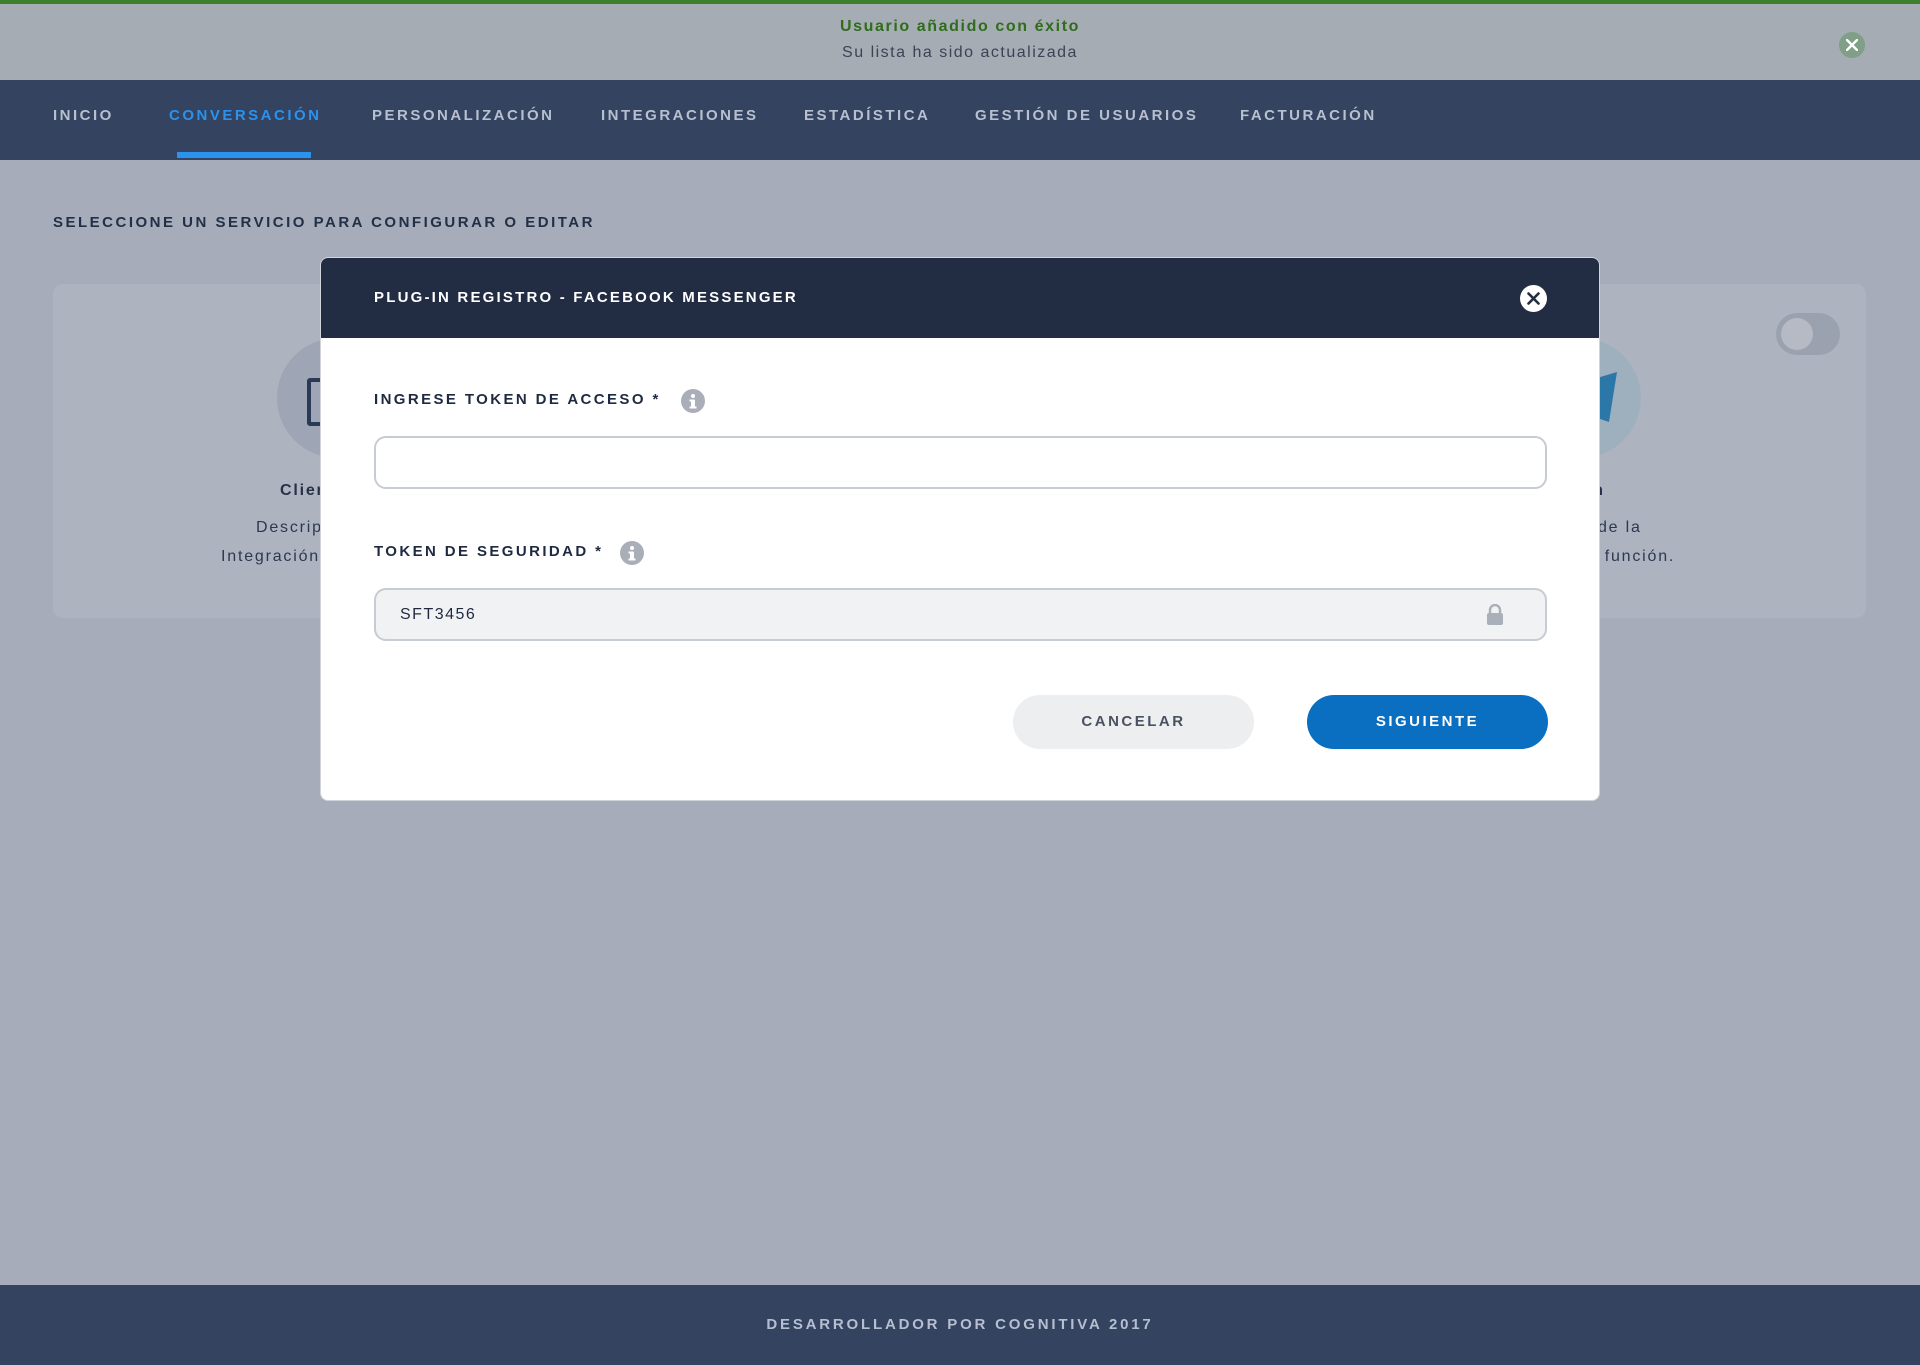 The image size is (1920, 1365). Describe the element at coordinates (517, 399) in the screenshot. I see `access-token-label: INGRESE TOKEN DE ACCESO *` at that location.